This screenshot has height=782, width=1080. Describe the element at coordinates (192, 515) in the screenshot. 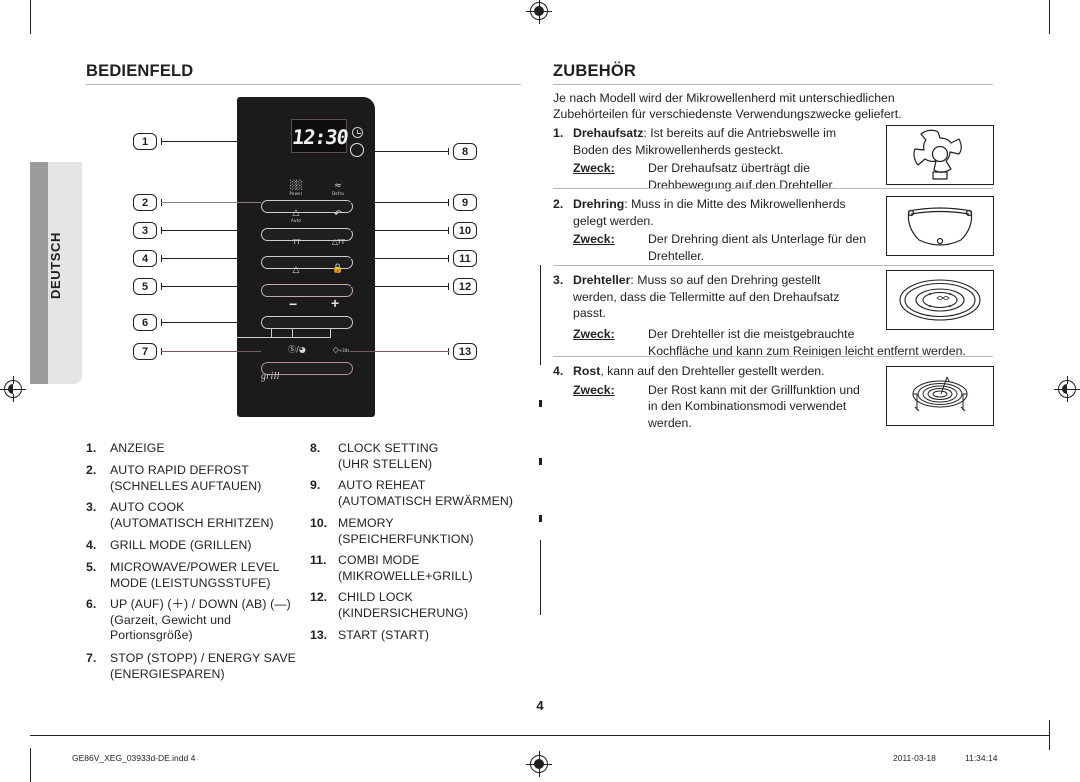

I see `legend-text: AUTO COOK (AUTOMATISCH ERHITZEN)` at that location.